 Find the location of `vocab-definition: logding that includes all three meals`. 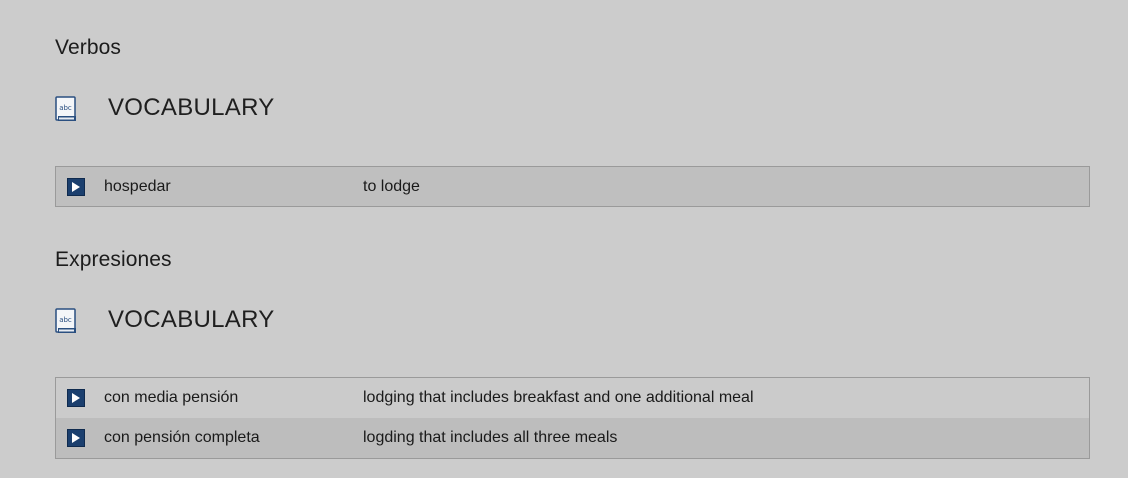

vocab-definition: logding that includes all three meals is located at coordinates (490, 437).